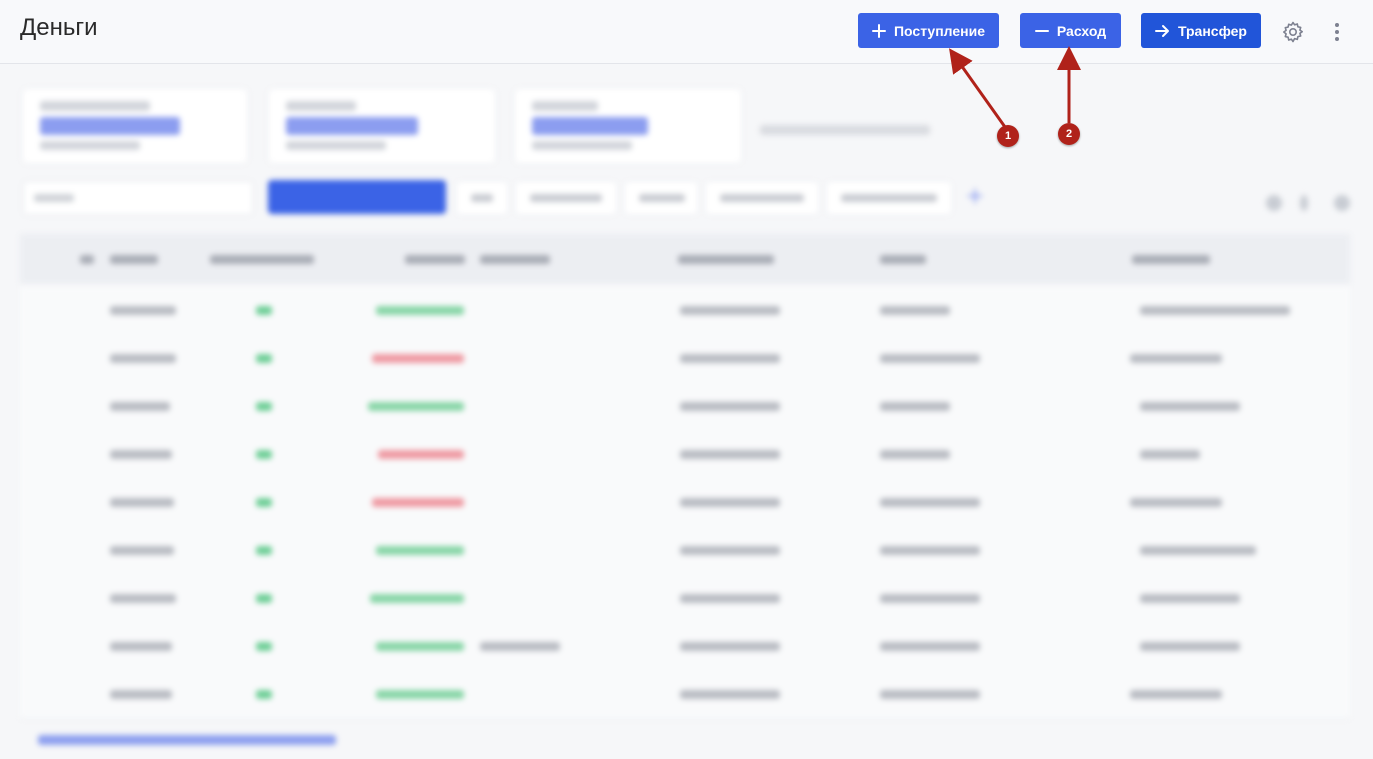 This screenshot has height=759, width=1373. I want to click on add-income-button: Поступление, so click(928, 30).